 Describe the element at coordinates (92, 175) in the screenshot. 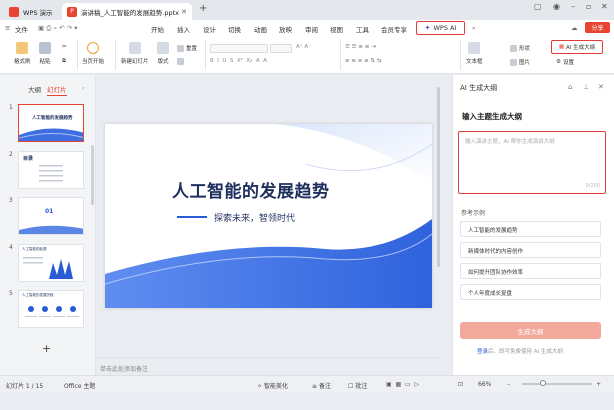

I see `thumbnail-scrollbar` at that location.